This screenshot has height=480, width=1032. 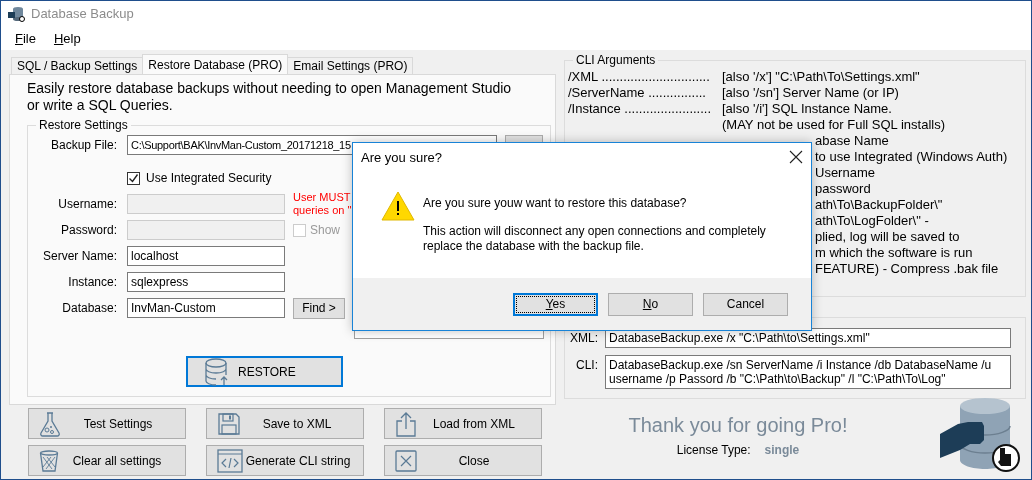 I want to click on field-label: XML:, so click(x=583, y=337).